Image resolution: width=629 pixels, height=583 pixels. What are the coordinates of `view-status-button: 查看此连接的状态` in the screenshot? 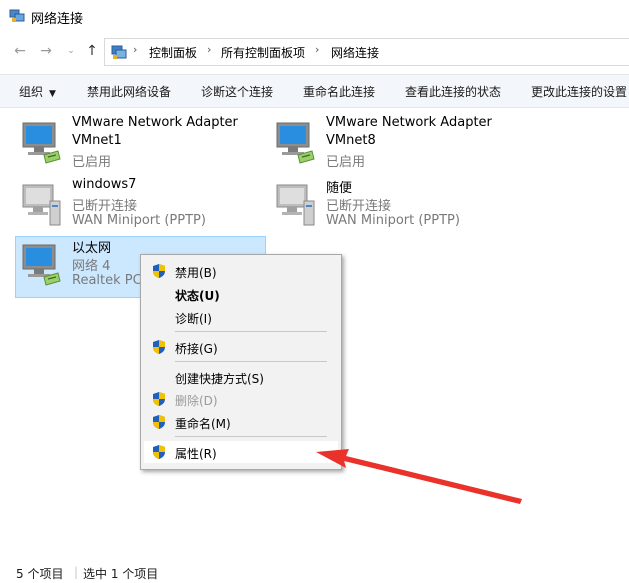 It's located at (453, 91).